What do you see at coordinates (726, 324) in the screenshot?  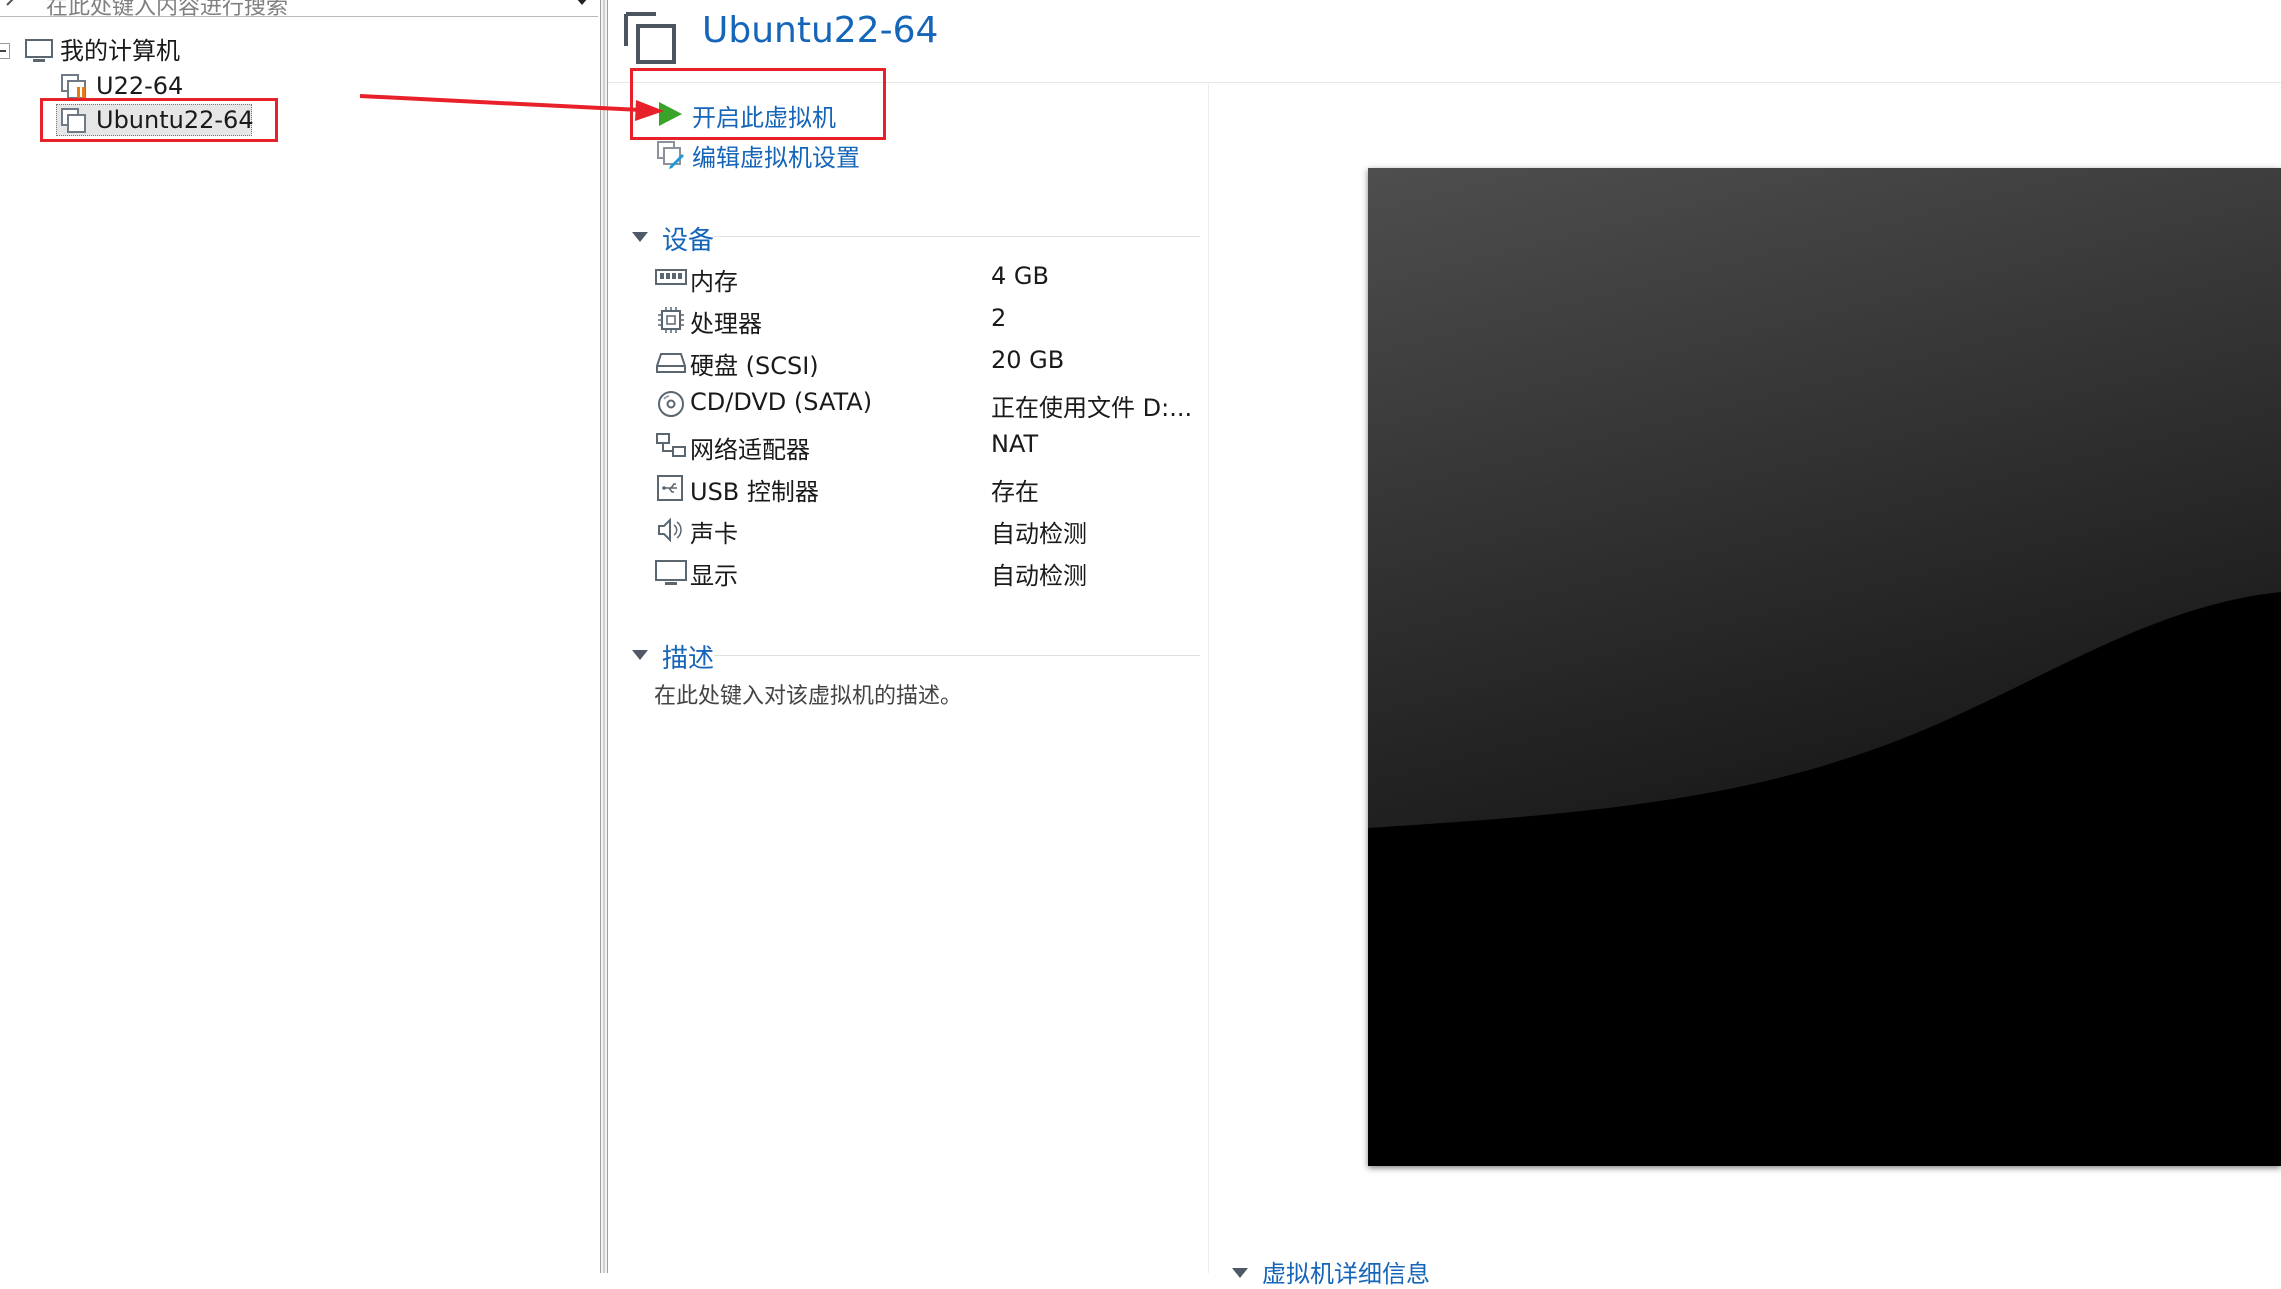 I see `device-name: 处理器` at bounding box center [726, 324].